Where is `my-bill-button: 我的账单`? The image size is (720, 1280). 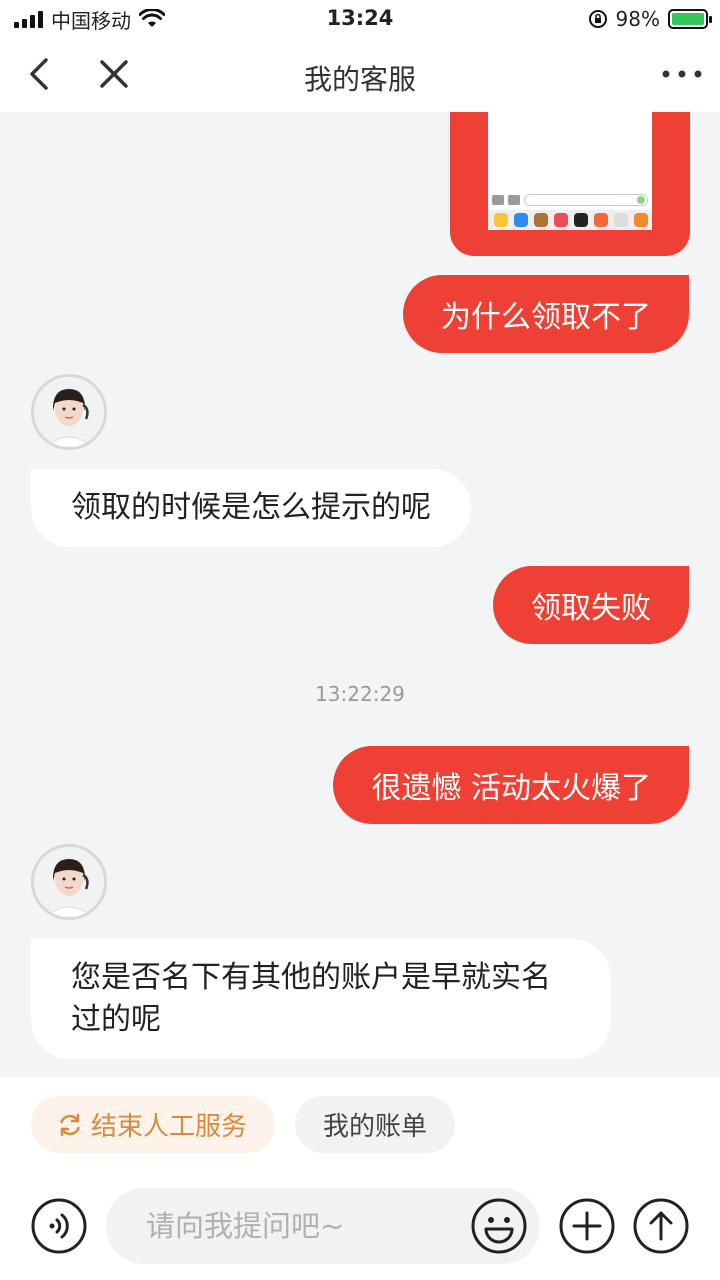
my-bill-button: 我的账单 is located at coordinates (375, 1124).